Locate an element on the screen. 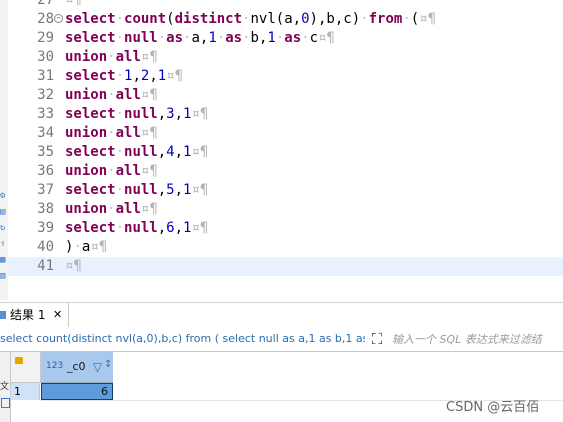 This screenshot has width=563, height=422. sql-keyword: as is located at coordinates (175, 38).